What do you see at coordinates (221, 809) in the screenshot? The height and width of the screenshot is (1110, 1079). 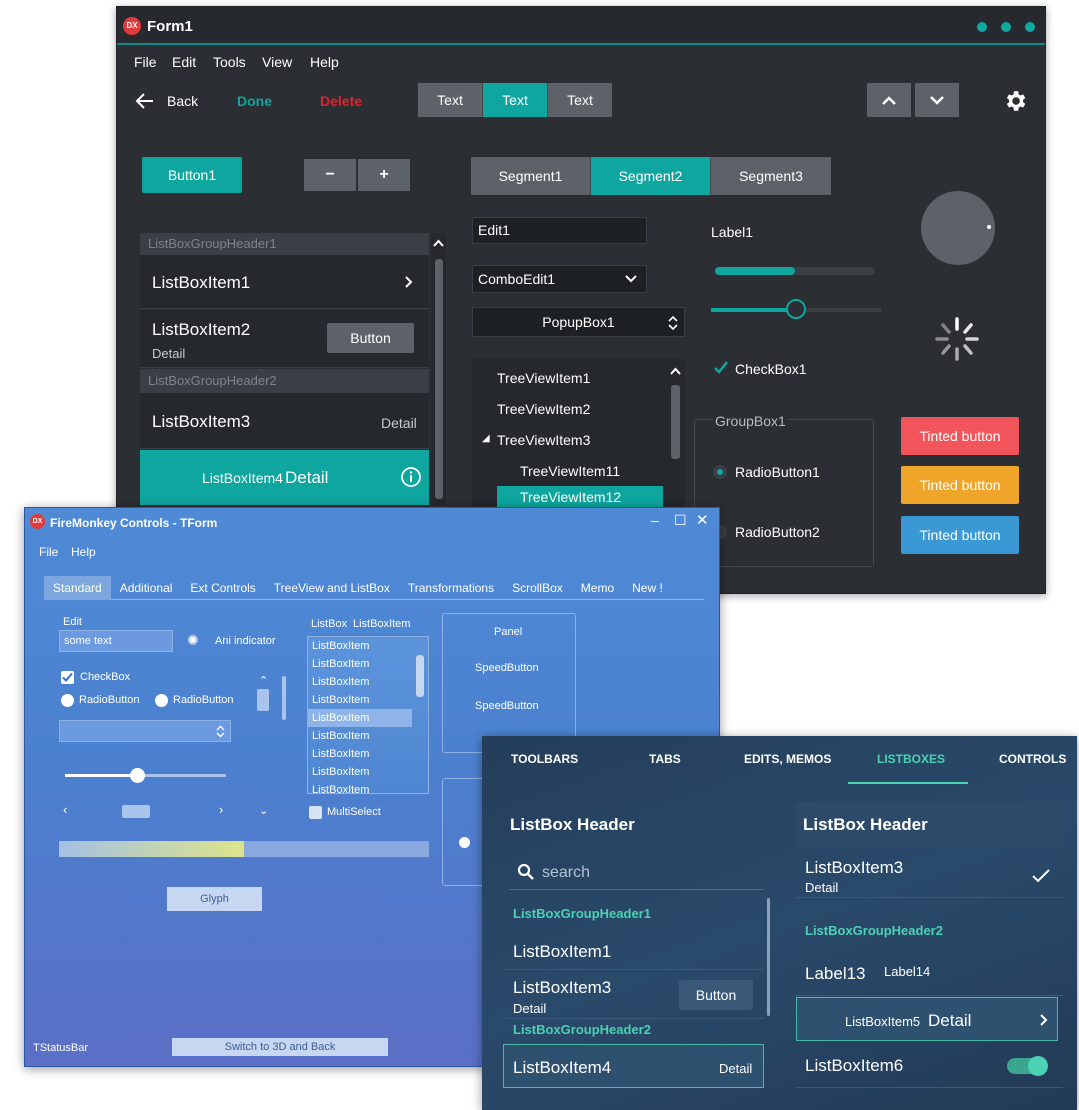 I see `chevron-right-icon: ›` at bounding box center [221, 809].